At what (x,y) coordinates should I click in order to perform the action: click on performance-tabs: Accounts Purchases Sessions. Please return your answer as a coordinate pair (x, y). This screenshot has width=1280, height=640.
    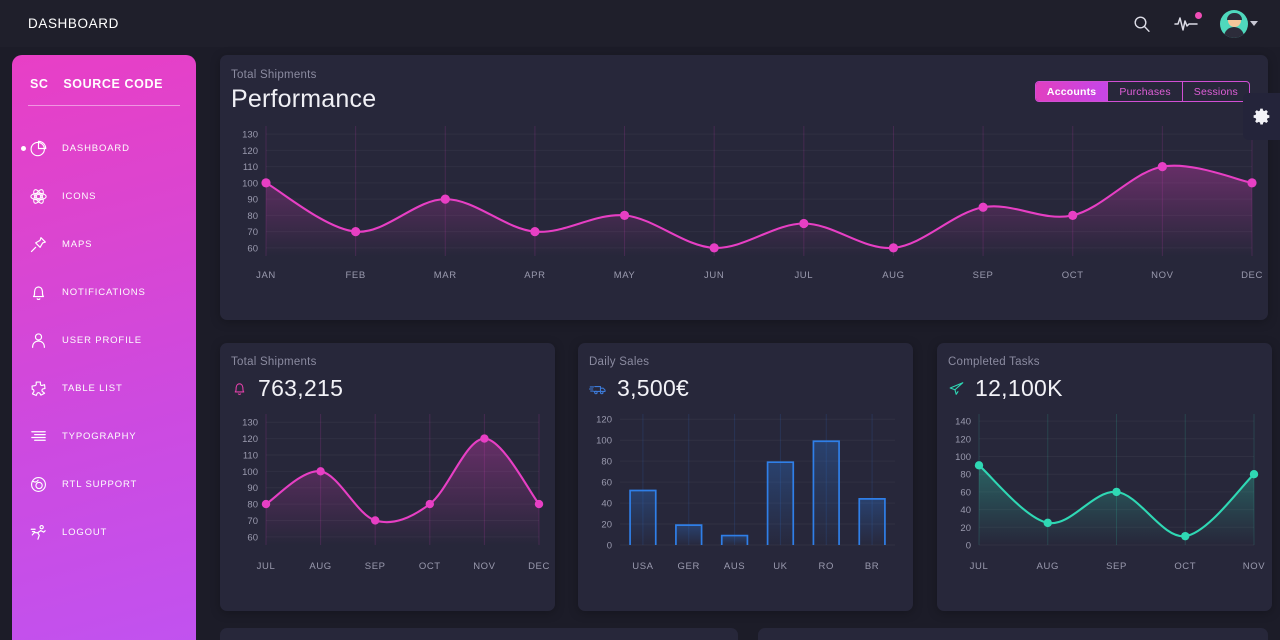
    Looking at the image, I should click on (1142, 91).